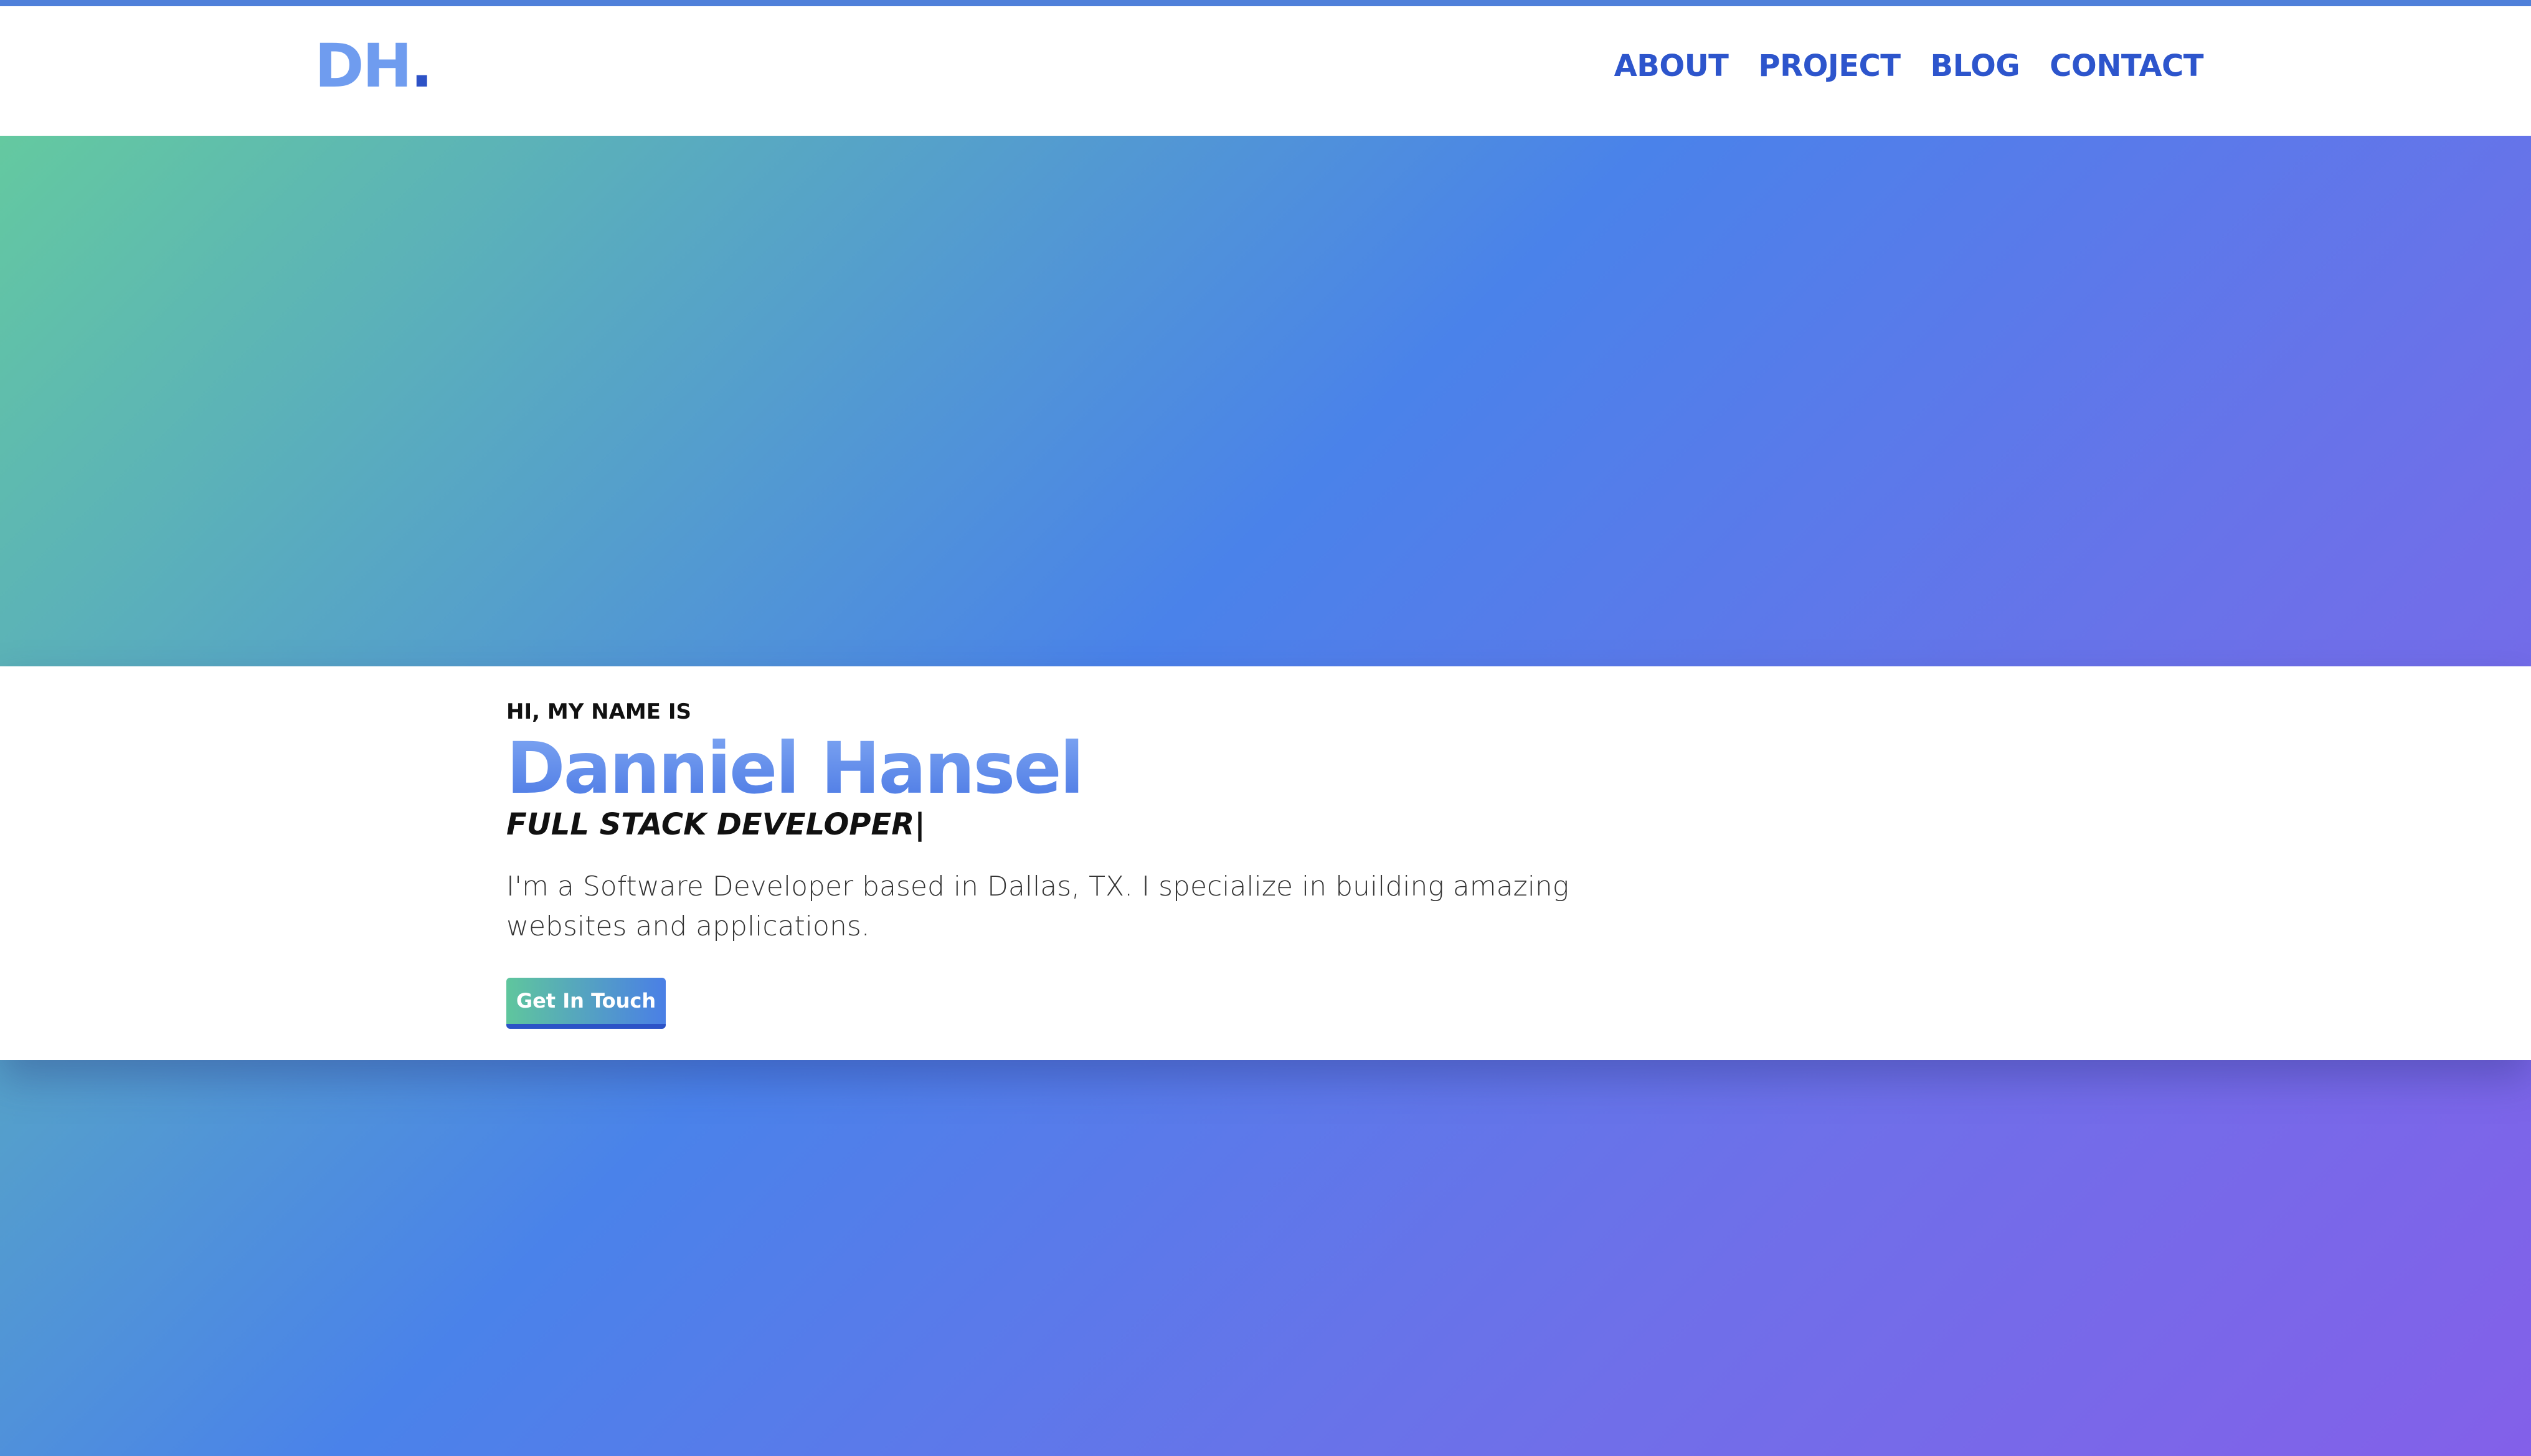  What do you see at coordinates (598, 712) in the screenshot?
I see `greeting-text: HI, MY NAME IS` at bounding box center [598, 712].